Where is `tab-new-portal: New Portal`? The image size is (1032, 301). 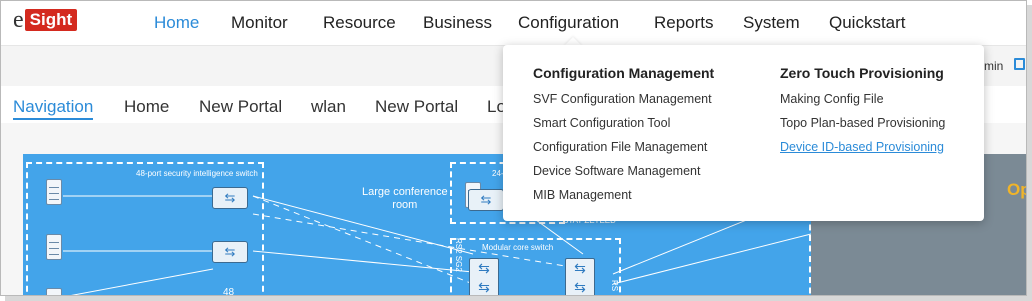 tab-new-portal: New Portal is located at coordinates (240, 107).